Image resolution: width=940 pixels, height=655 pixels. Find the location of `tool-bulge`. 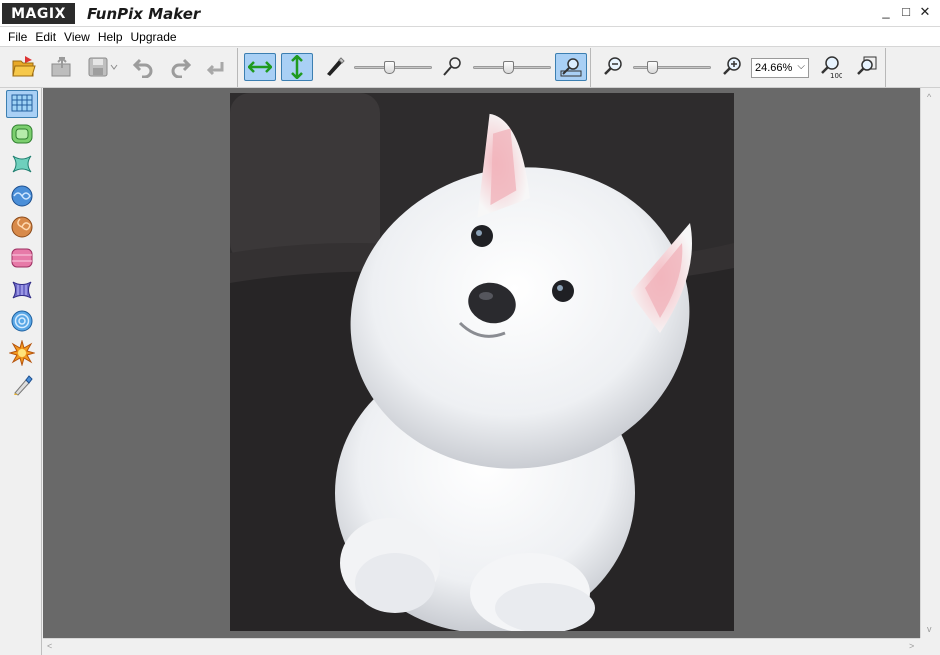

tool-bulge is located at coordinates (22, 134).